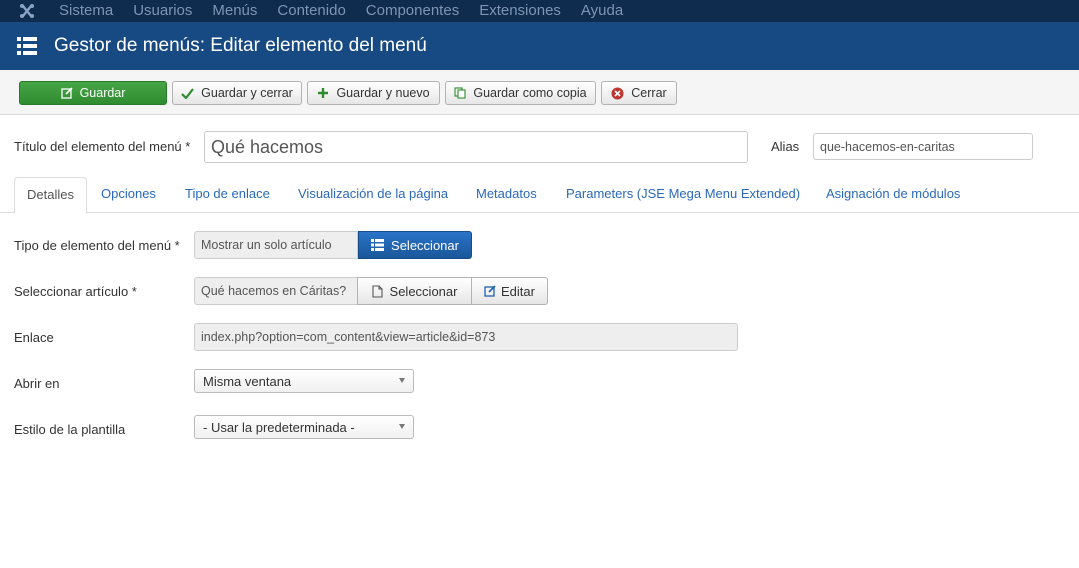  What do you see at coordinates (247, 381) in the screenshot?
I see `open-in-value: Misma ventana` at bounding box center [247, 381].